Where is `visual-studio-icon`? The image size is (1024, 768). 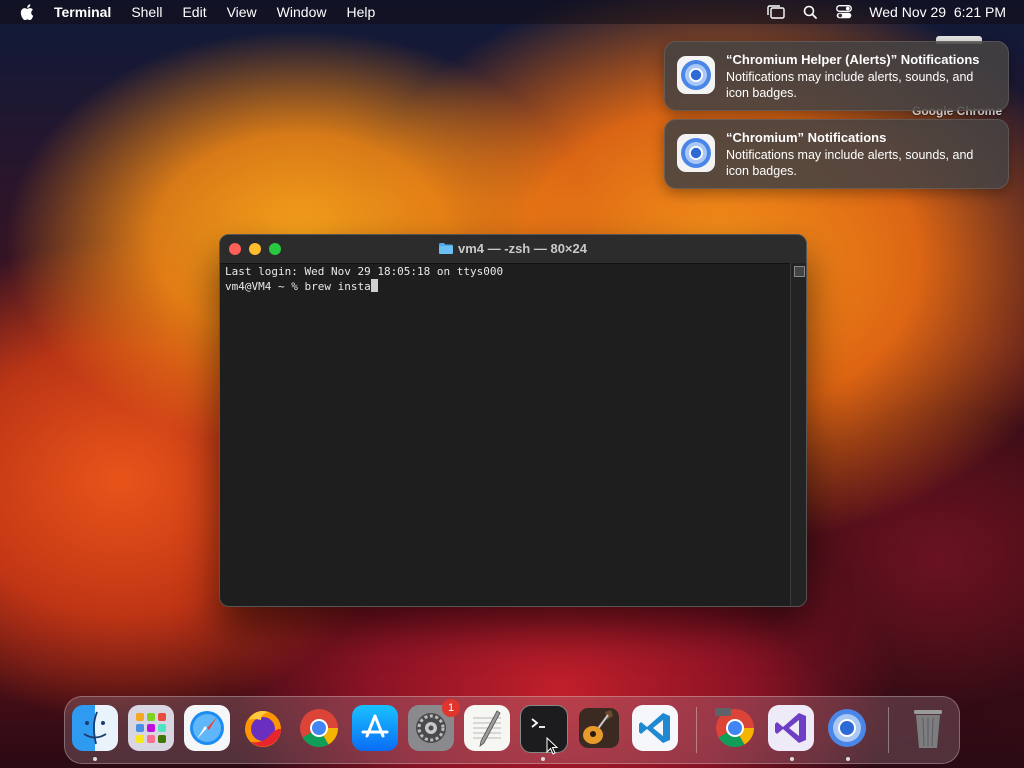 visual-studio-icon is located at coordinates (791, 728).